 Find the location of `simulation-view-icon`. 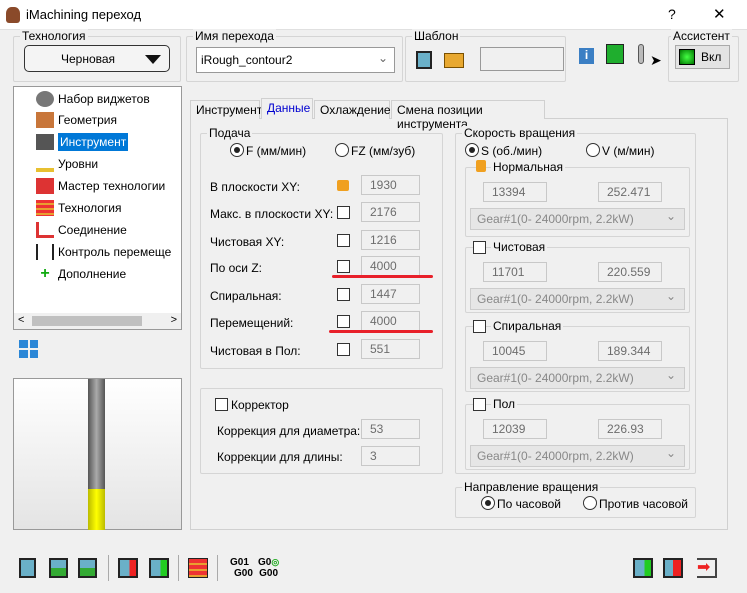

simulation-view-icon is located at coordinates (615, 54).